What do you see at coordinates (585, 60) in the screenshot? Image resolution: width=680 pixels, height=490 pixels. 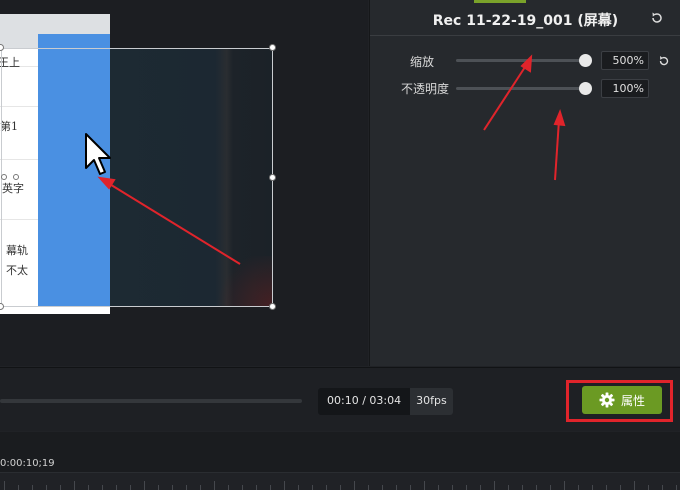 I see `scale-slider-thumb` at bounding box center [585, 60].